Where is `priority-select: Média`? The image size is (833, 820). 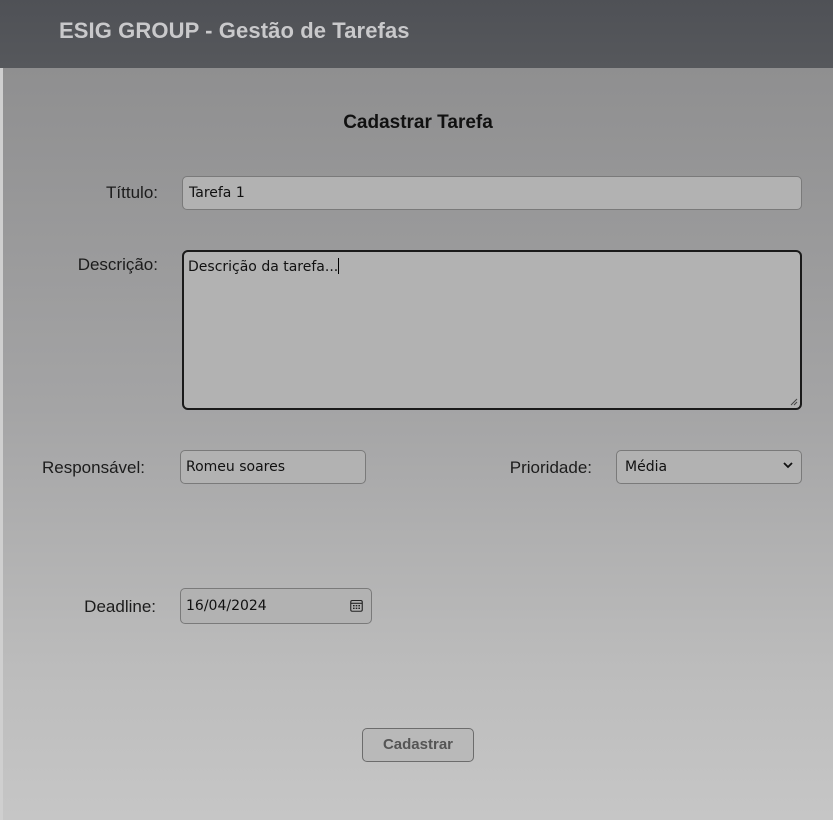 priority-select: Média is located at coordinates (709, 467).